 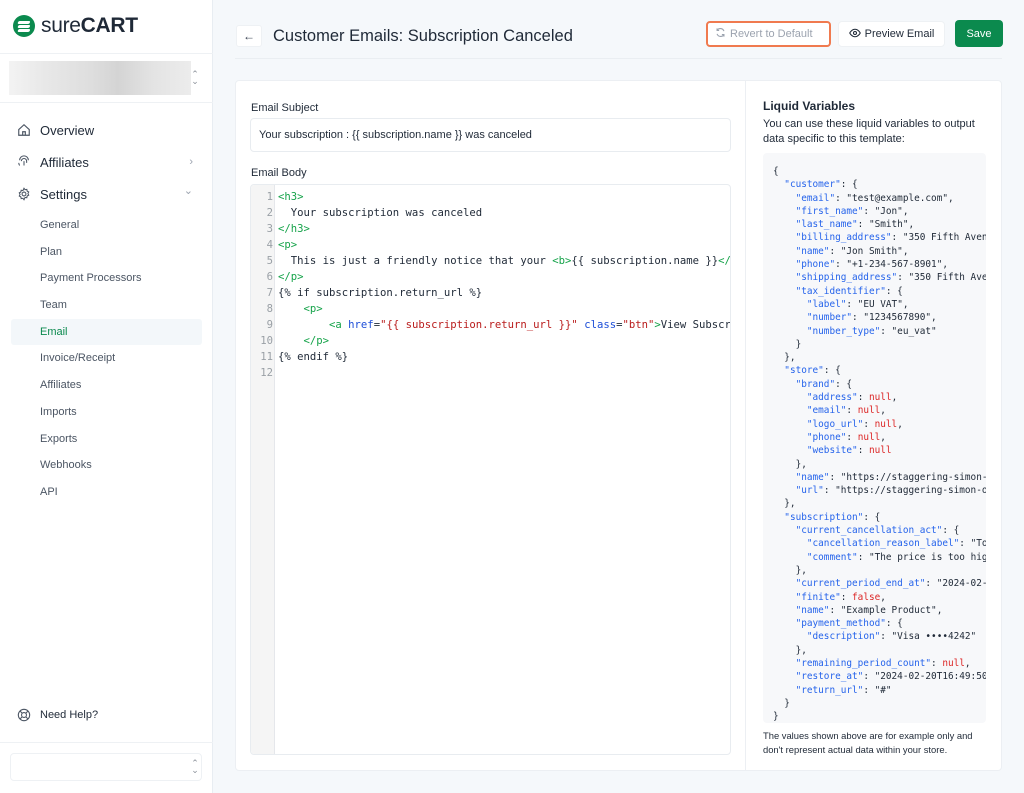 I want to click on code-text: </h3>, so click(x=291, y=229).